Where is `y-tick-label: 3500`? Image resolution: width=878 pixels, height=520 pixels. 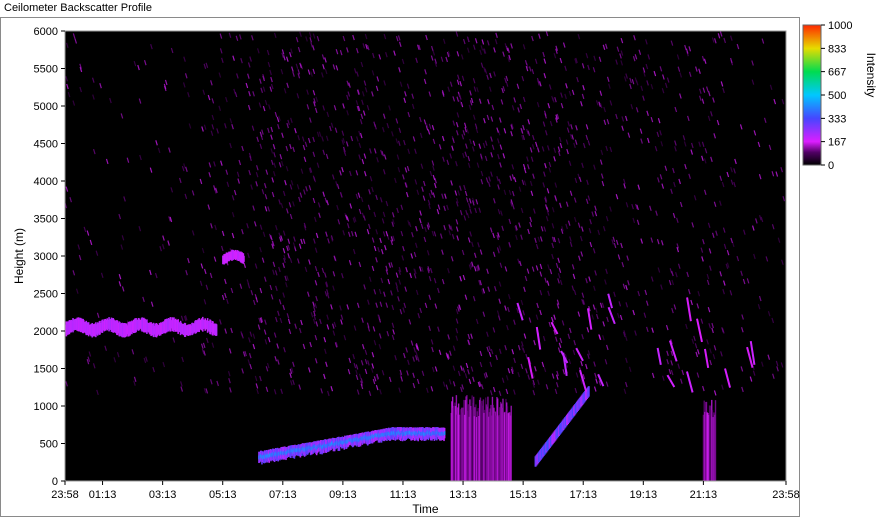
y-tick-label: 3500 is located at coordinates (46, 220).